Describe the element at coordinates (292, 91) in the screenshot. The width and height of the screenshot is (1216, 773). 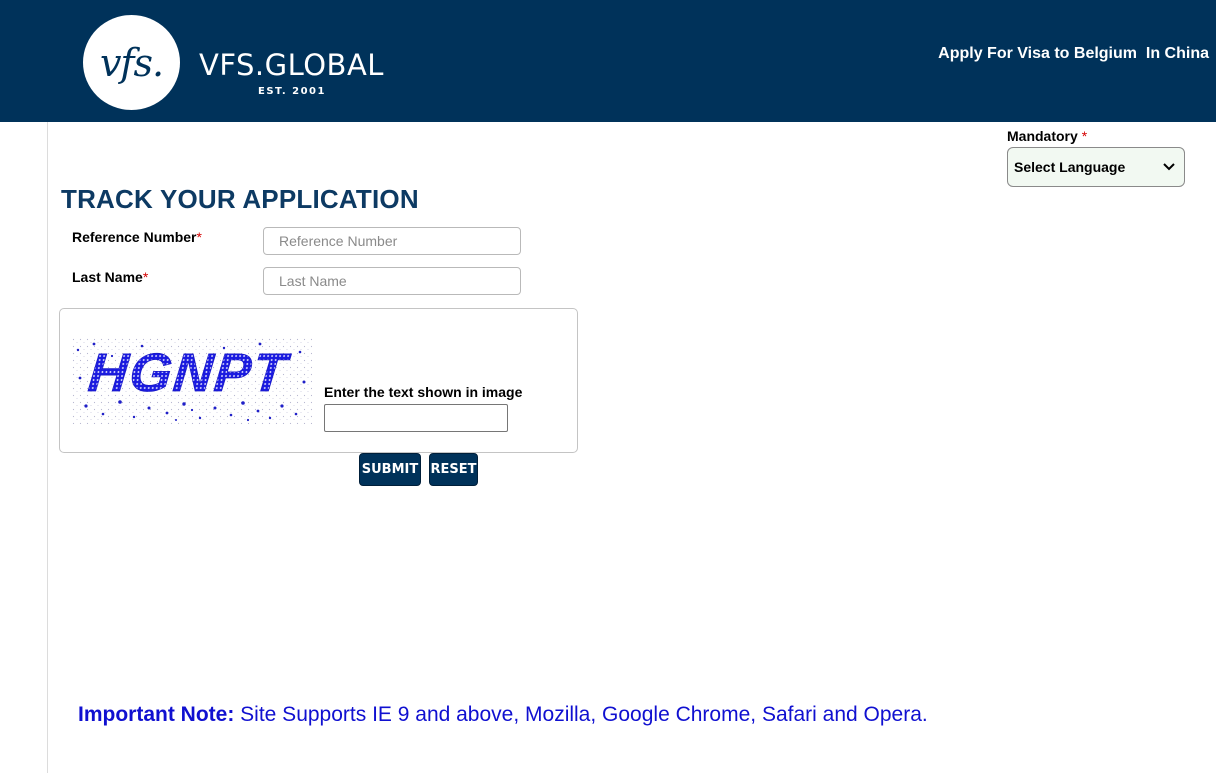
I see `logo-est-text: EST. 2001` at that location.